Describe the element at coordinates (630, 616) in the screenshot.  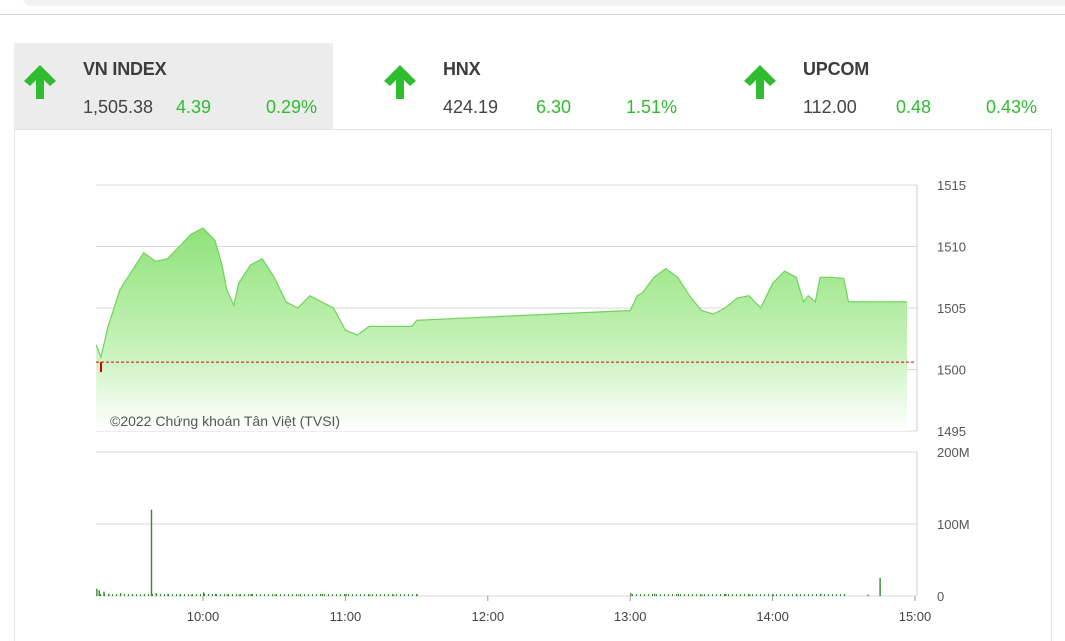
I see `x-tick-label: 13:00` at that location.